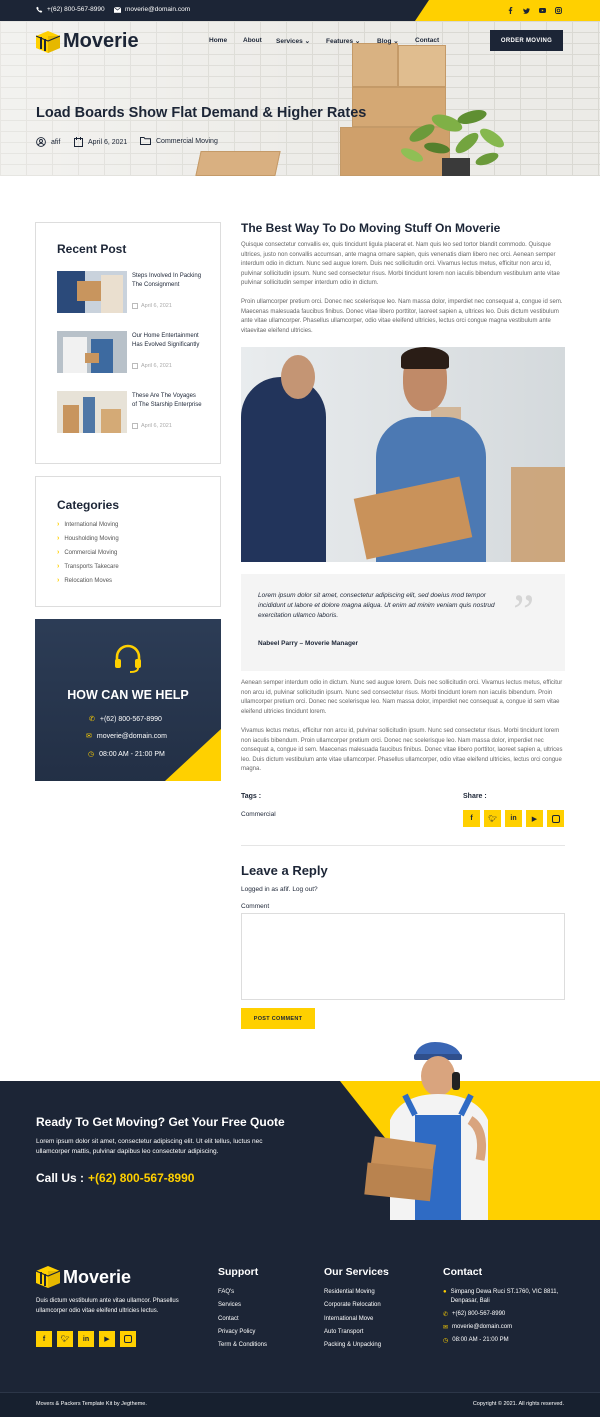 This screenshot has width=600, height=1417. I want to click on footer-hours: ◷ 08:00 AM - 21:00 PM, so click(476, 1340).